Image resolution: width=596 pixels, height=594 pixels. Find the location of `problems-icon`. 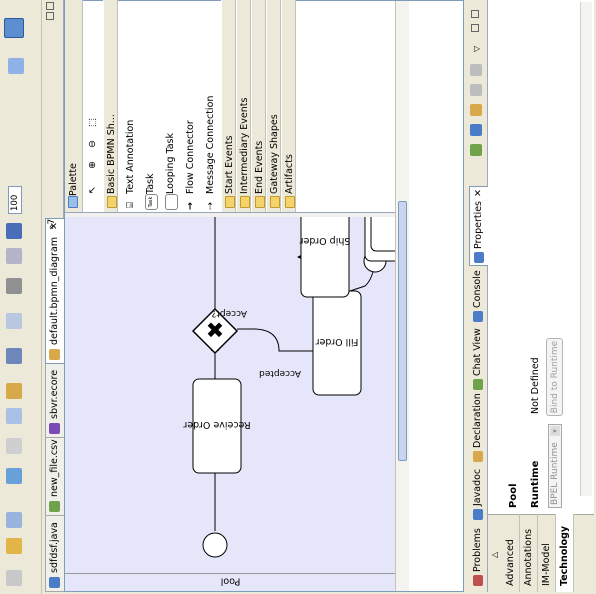

problems-icon is located at coordinates (478, 580).